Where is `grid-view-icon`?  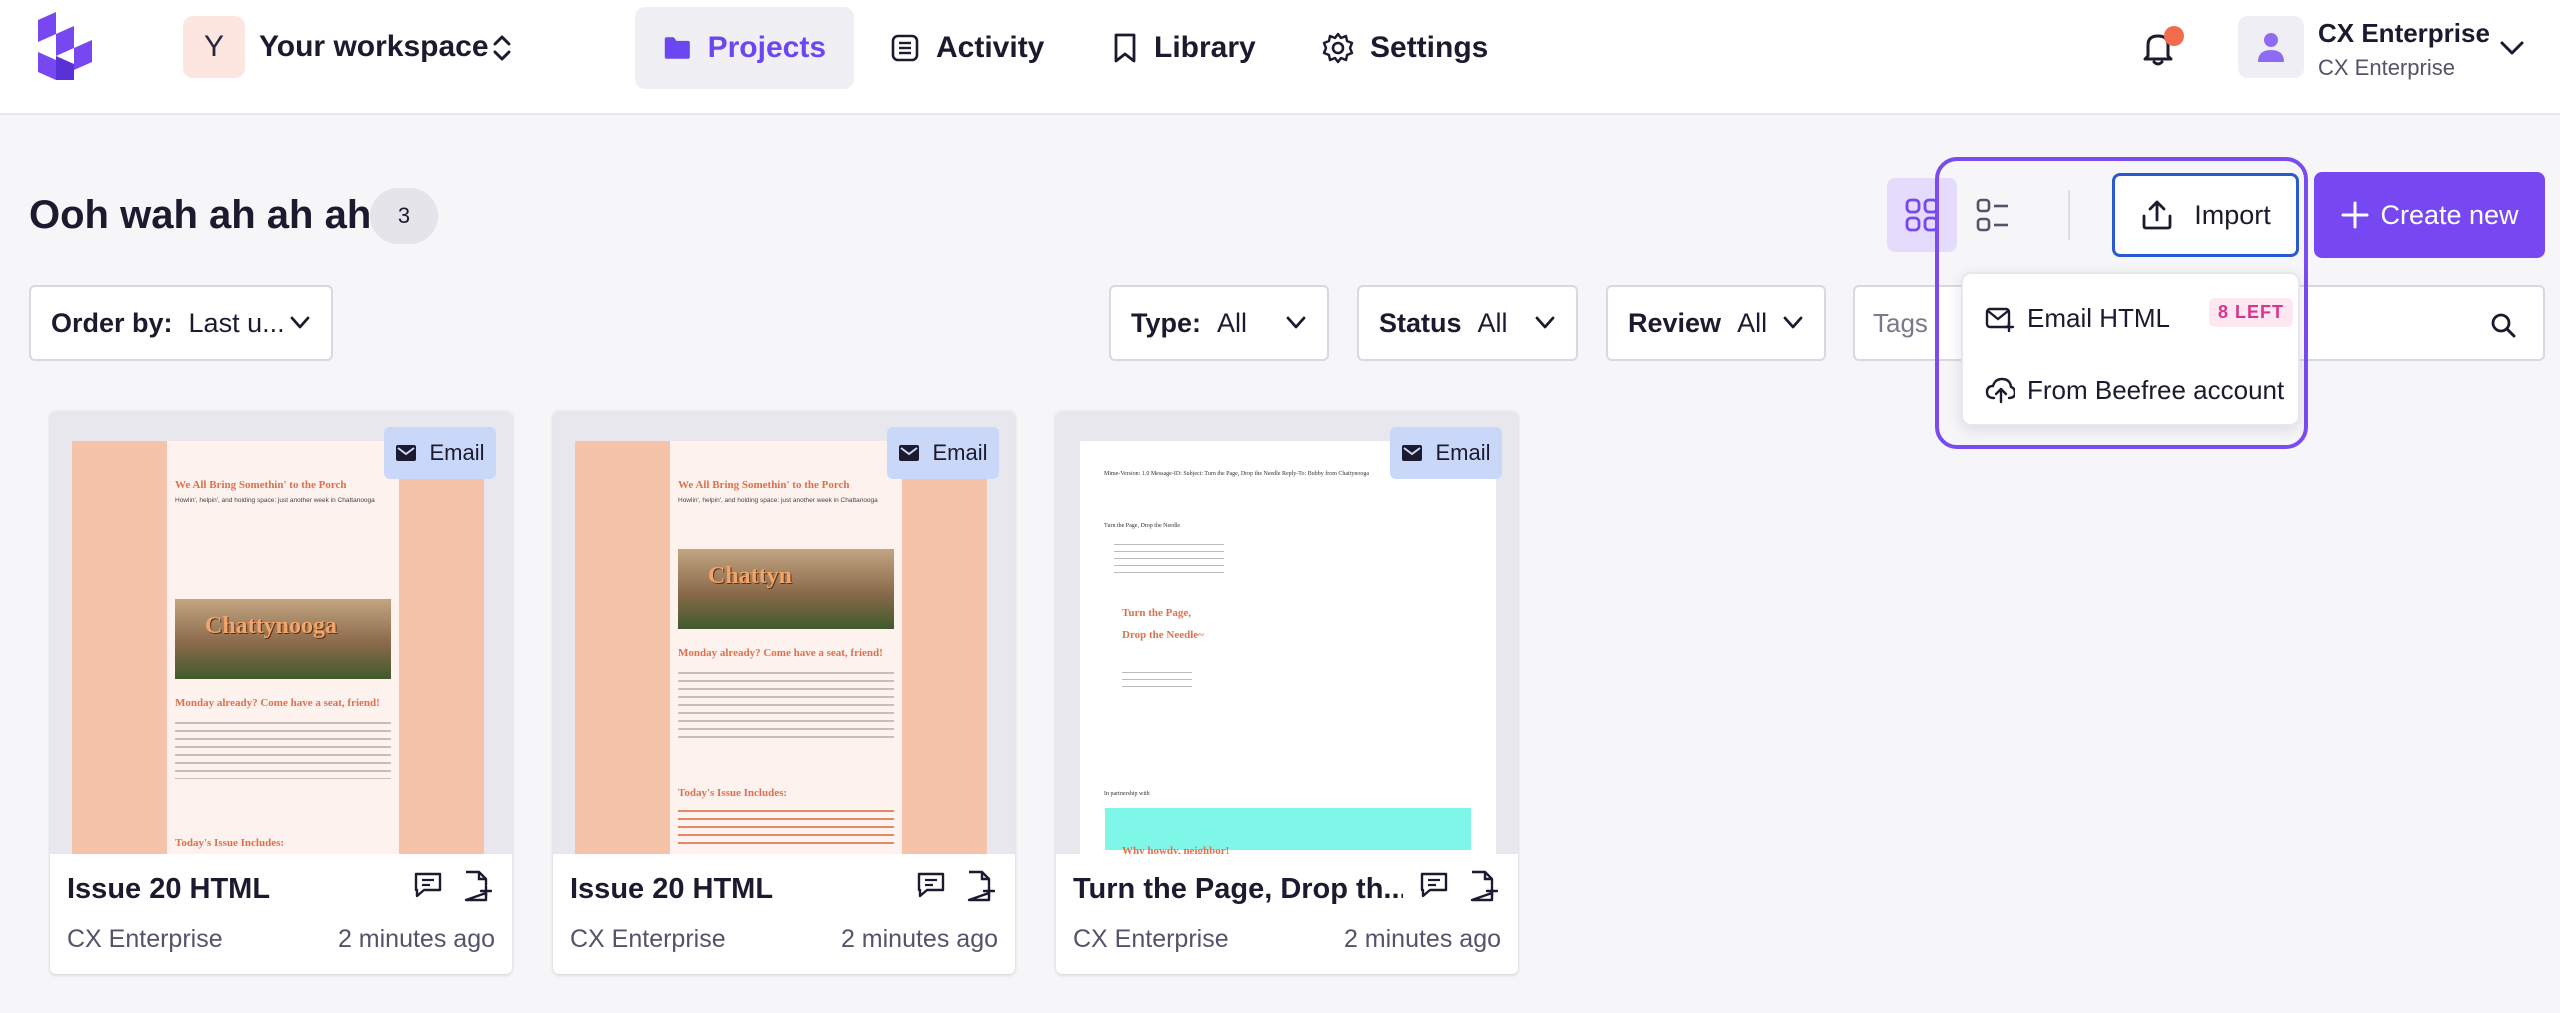
grid-view-icon is located at coordinates (1922, 215).